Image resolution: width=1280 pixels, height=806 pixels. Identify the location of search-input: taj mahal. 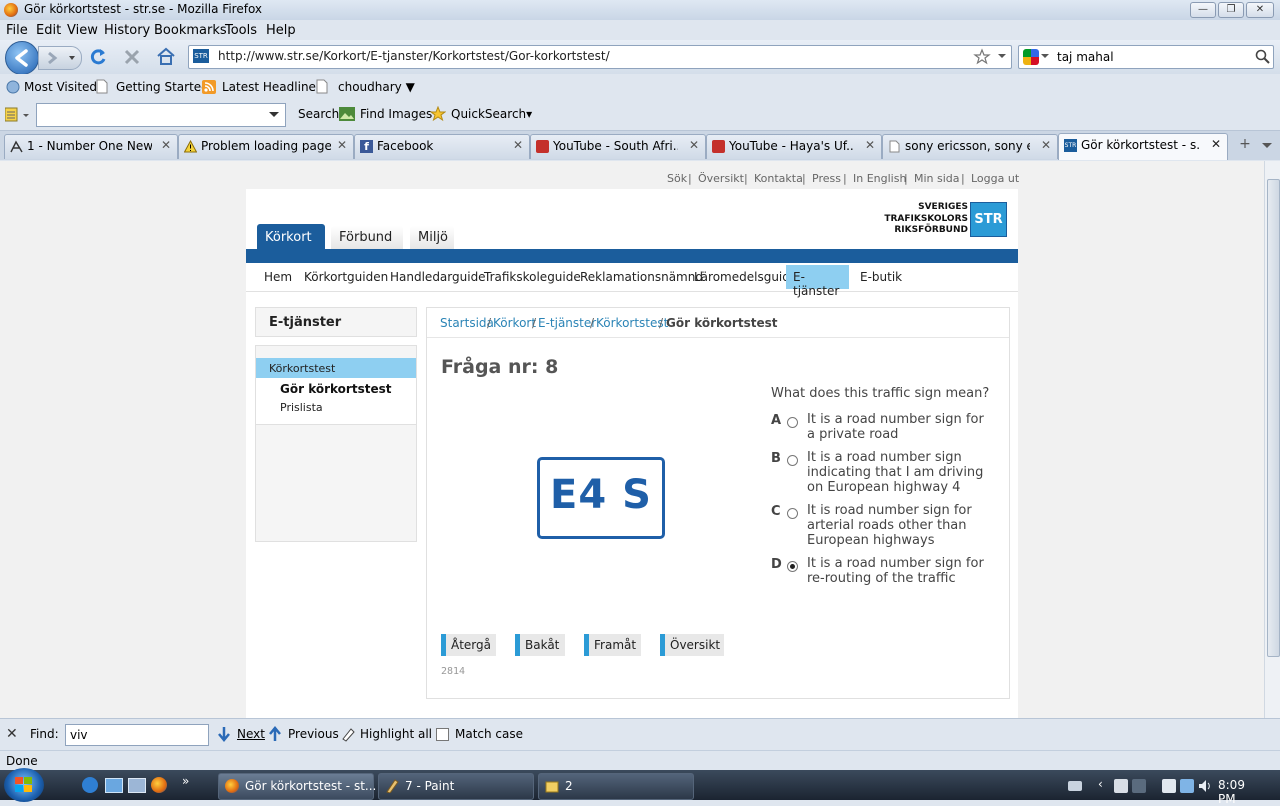
(1146, 57).